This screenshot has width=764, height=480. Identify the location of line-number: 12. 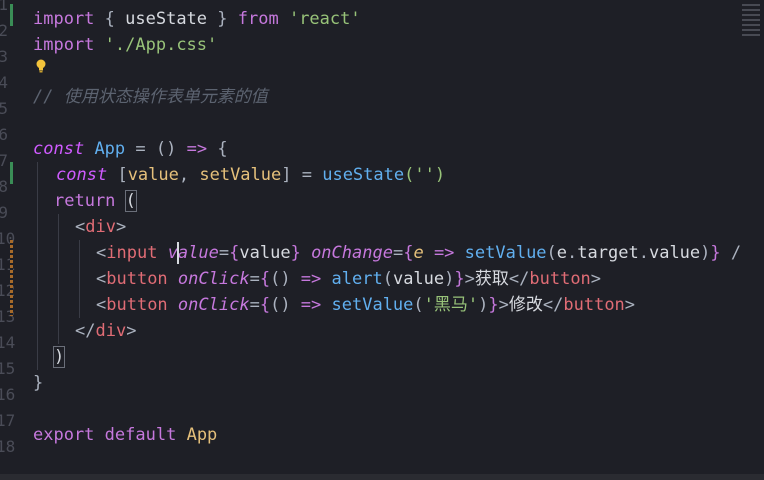
(7, 290).